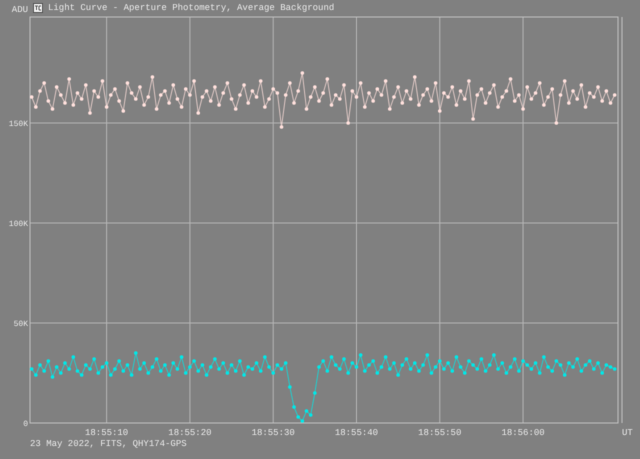 The image size is (640, 459). I want to click on y-tick-label: 150K, so click(18, 124).